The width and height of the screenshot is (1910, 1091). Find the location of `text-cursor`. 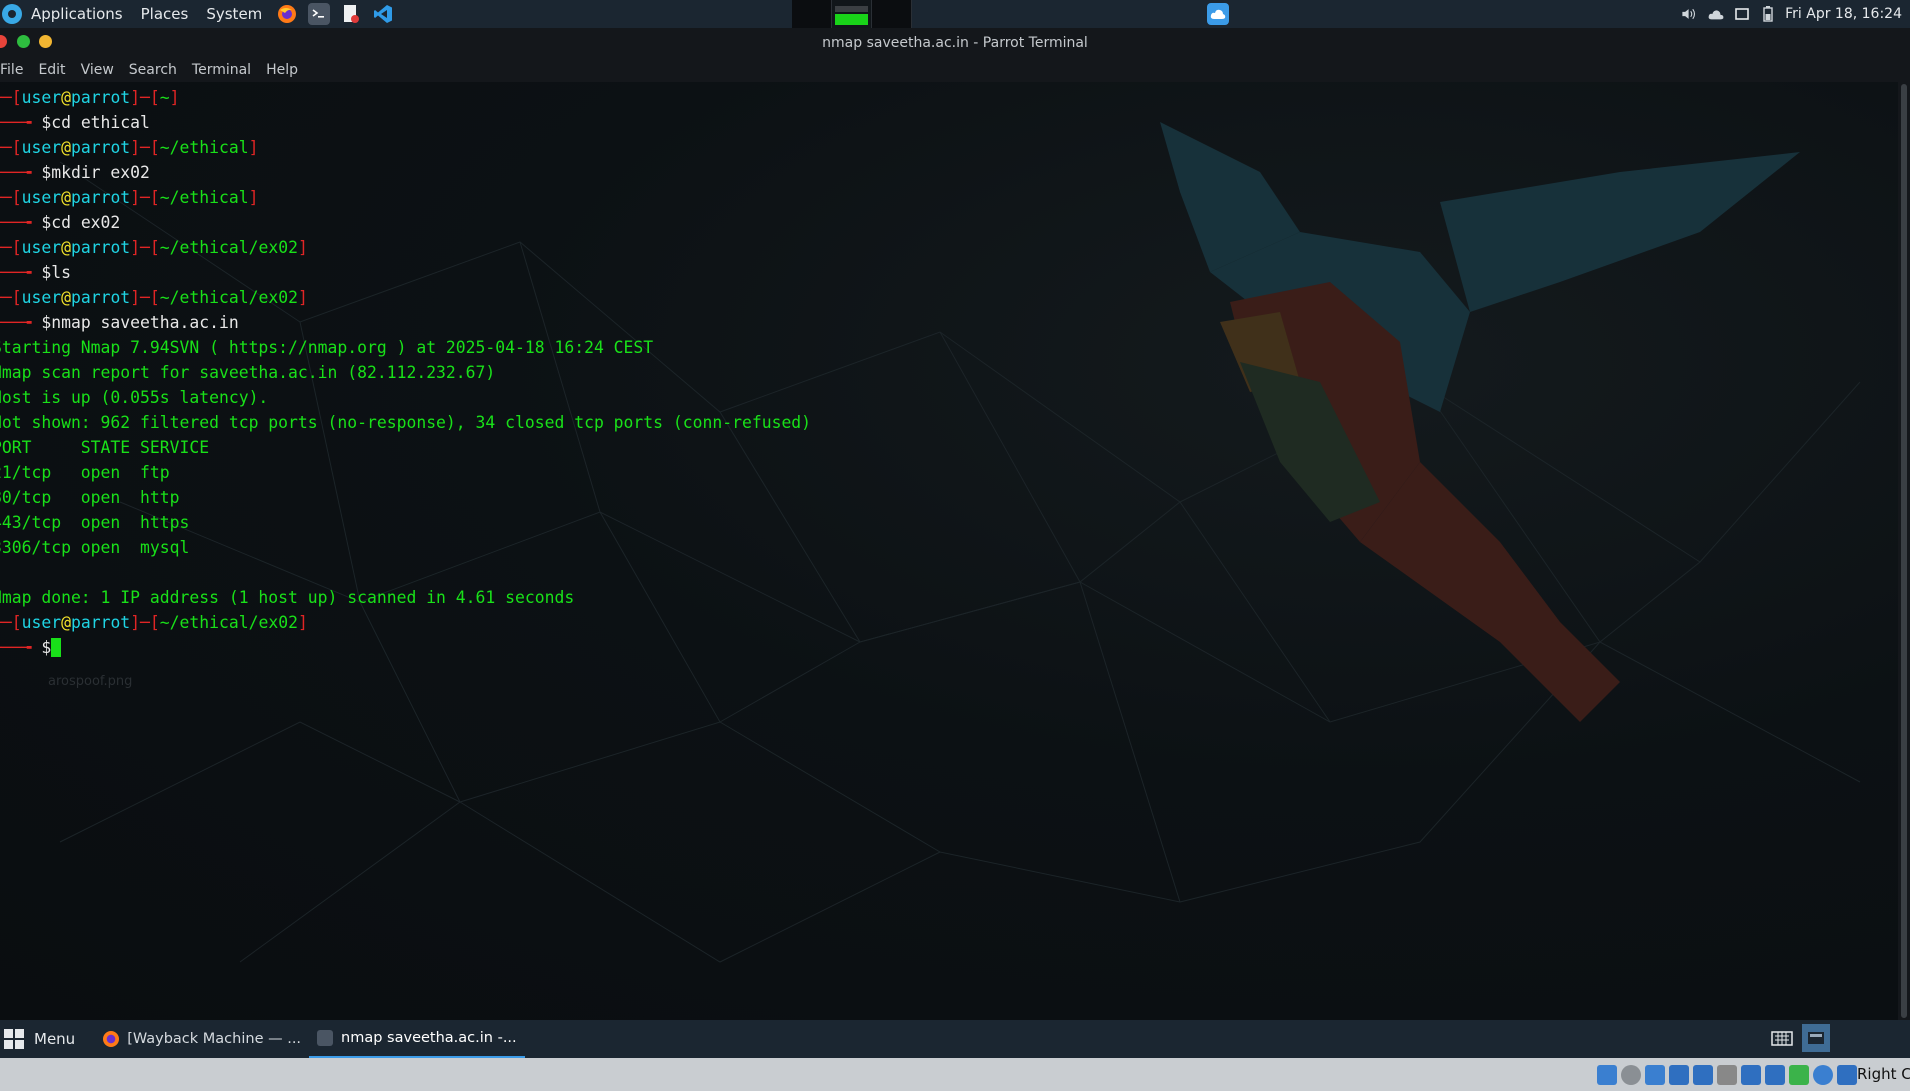

text-cursor is located at coordinates (56, 647).